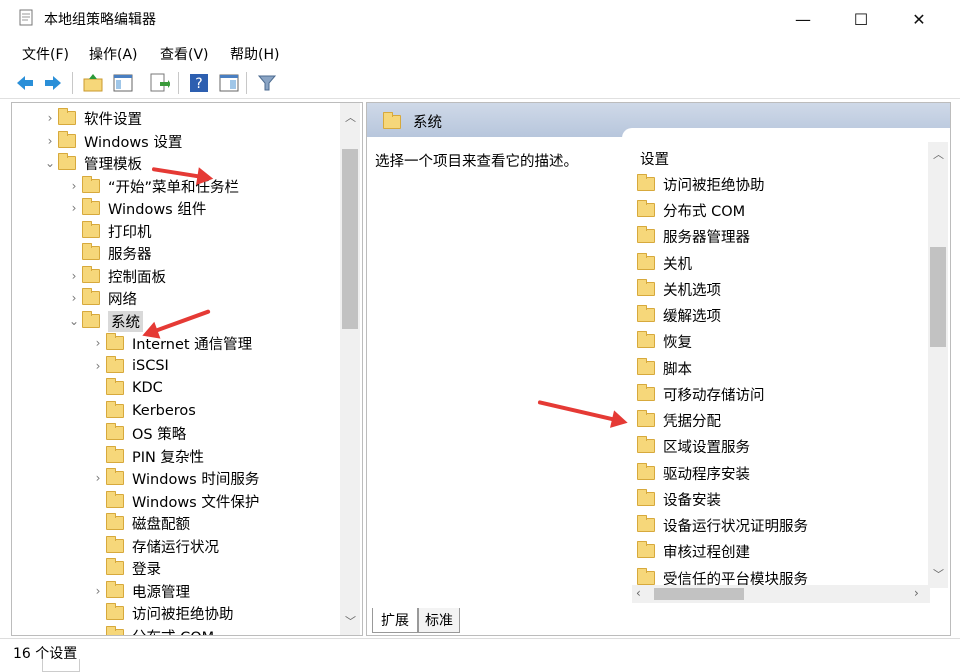  Describe the element at coordinates (136, 208) in the screenshot. I see `tree-item-windows-components: › Windows 组件` at that location.